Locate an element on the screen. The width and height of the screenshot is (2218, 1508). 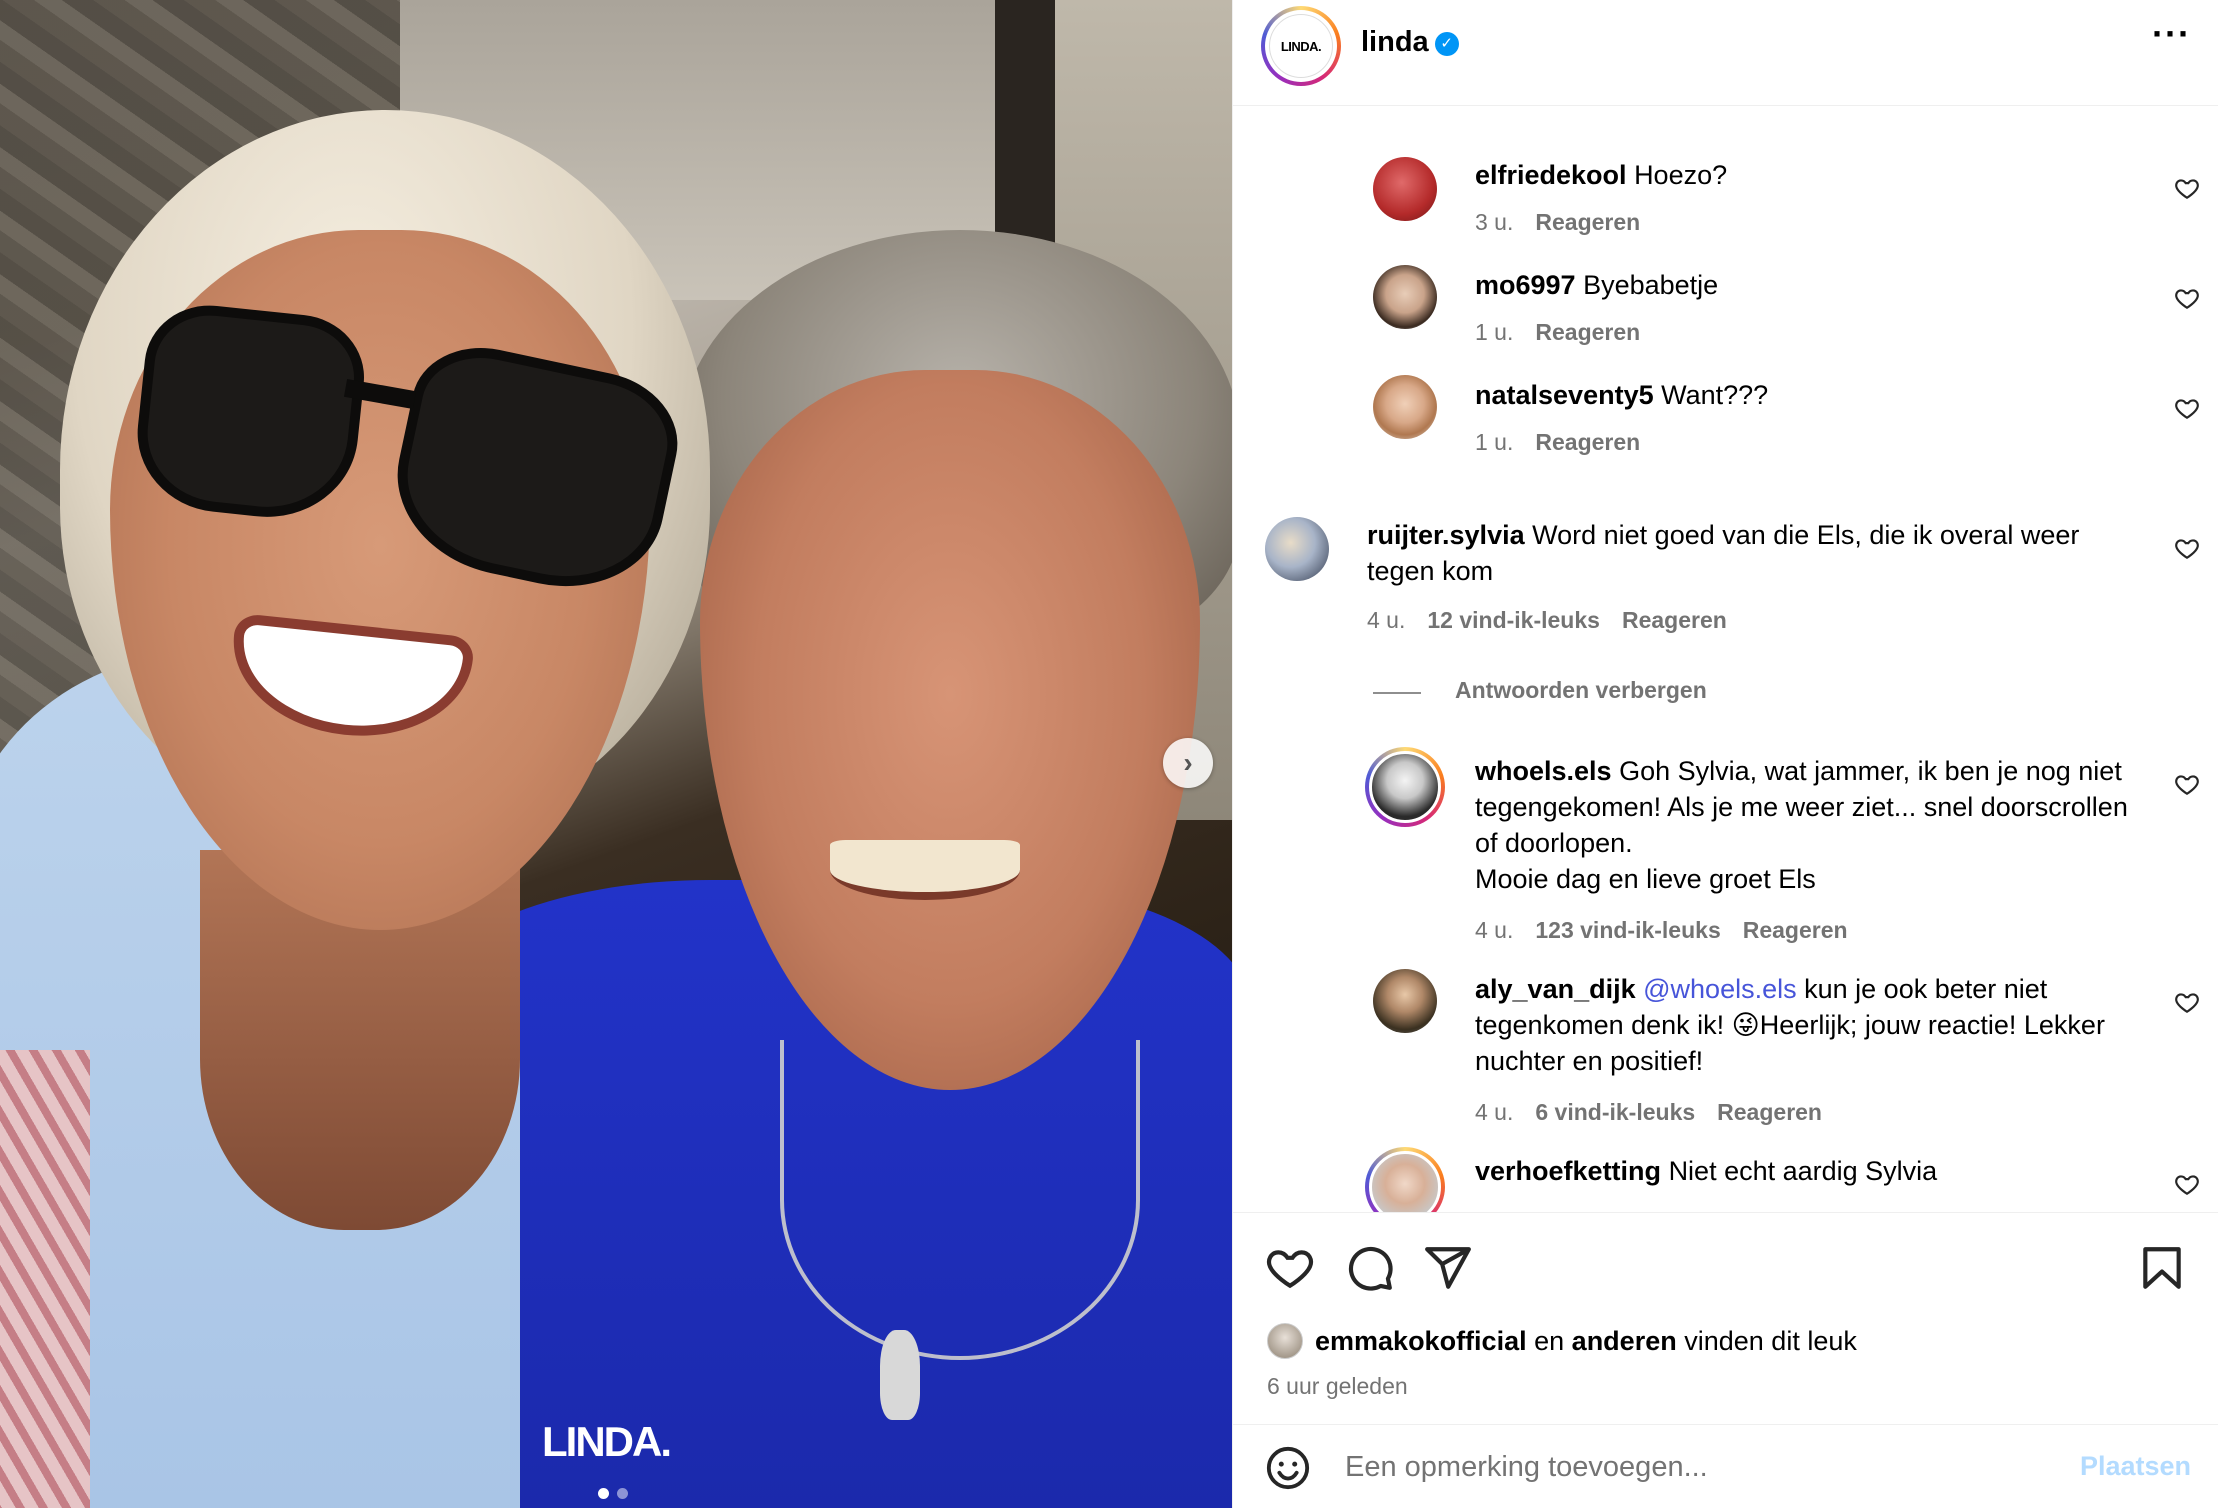
slide-indicator is located at coordinates (613, 1493).